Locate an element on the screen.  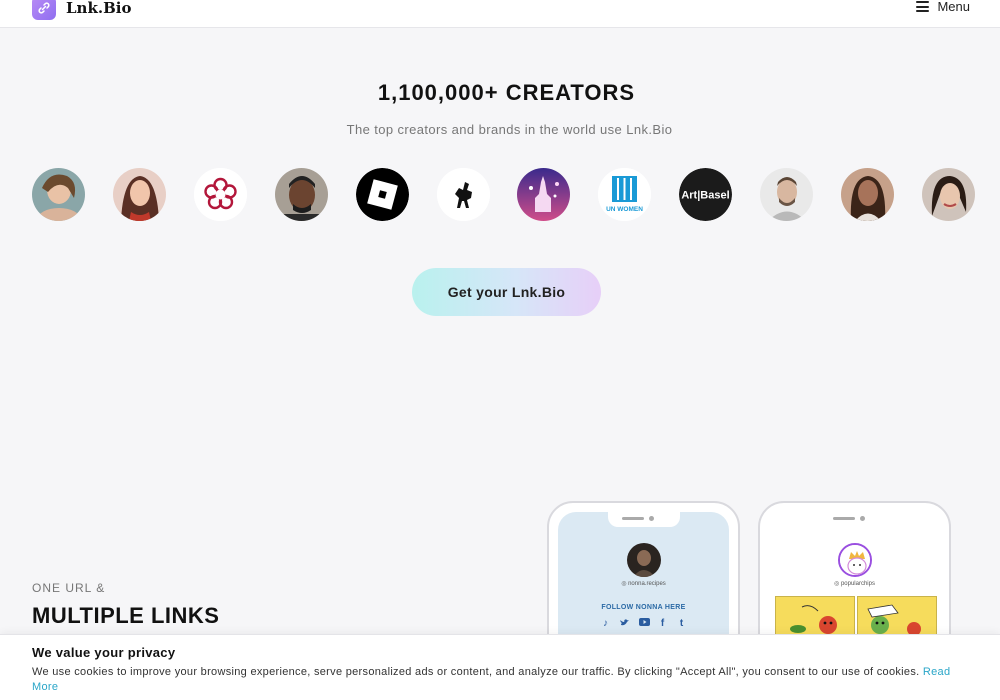
tiktok-icon: ♪ is located at coordinates (606, 624).